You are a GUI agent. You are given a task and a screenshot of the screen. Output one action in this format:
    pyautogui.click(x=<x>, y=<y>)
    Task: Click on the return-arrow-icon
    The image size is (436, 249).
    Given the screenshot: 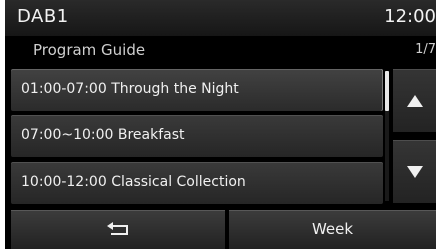 What is the action you would take?
    pyautogui.click(x=117, y=228)
    